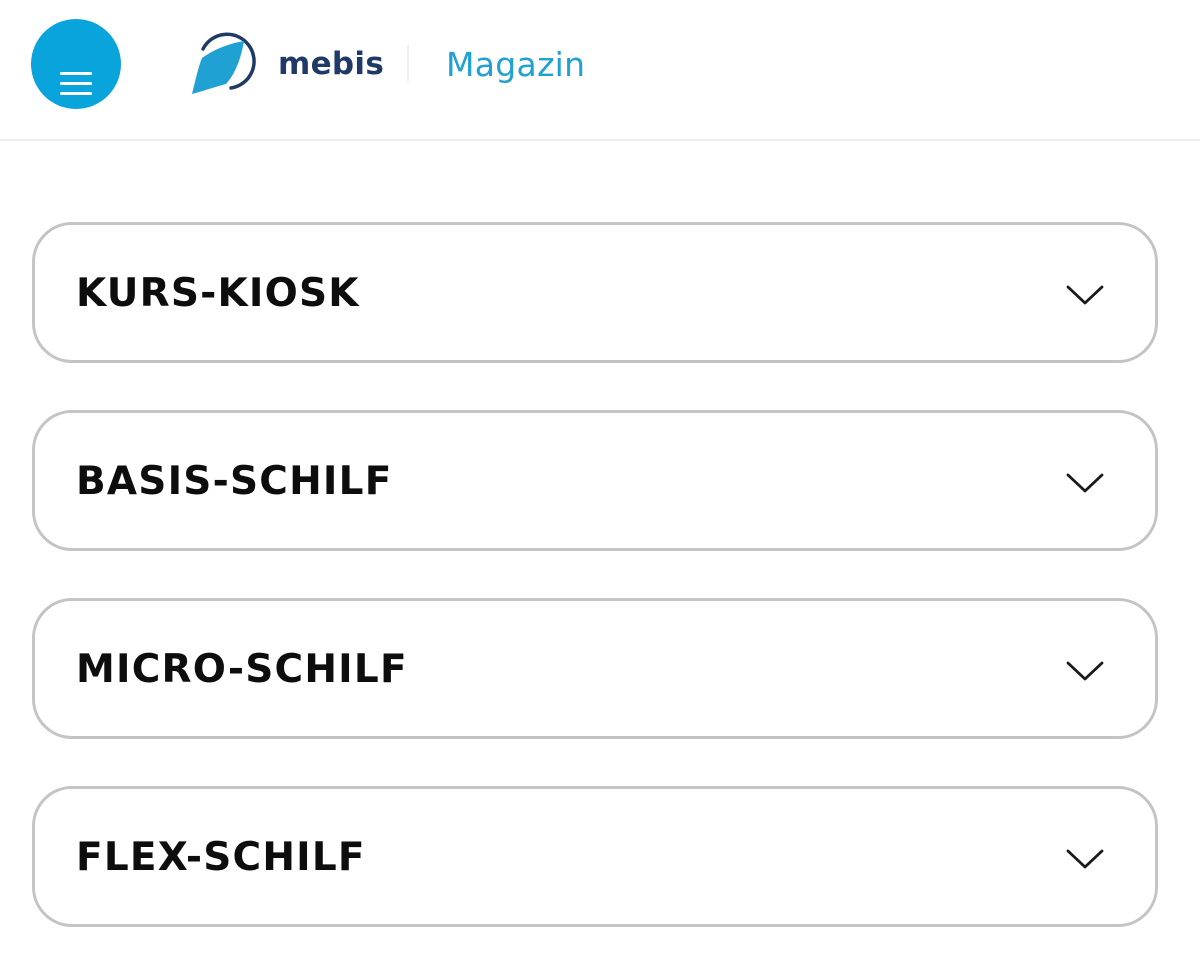 The height and width of the screenshot is (974, 1200). What do you see at coordinates (234, 481) in the screenshot?
I see `accordion-item-label: BASIS-SCHILF` at bounding box center [234, 481].